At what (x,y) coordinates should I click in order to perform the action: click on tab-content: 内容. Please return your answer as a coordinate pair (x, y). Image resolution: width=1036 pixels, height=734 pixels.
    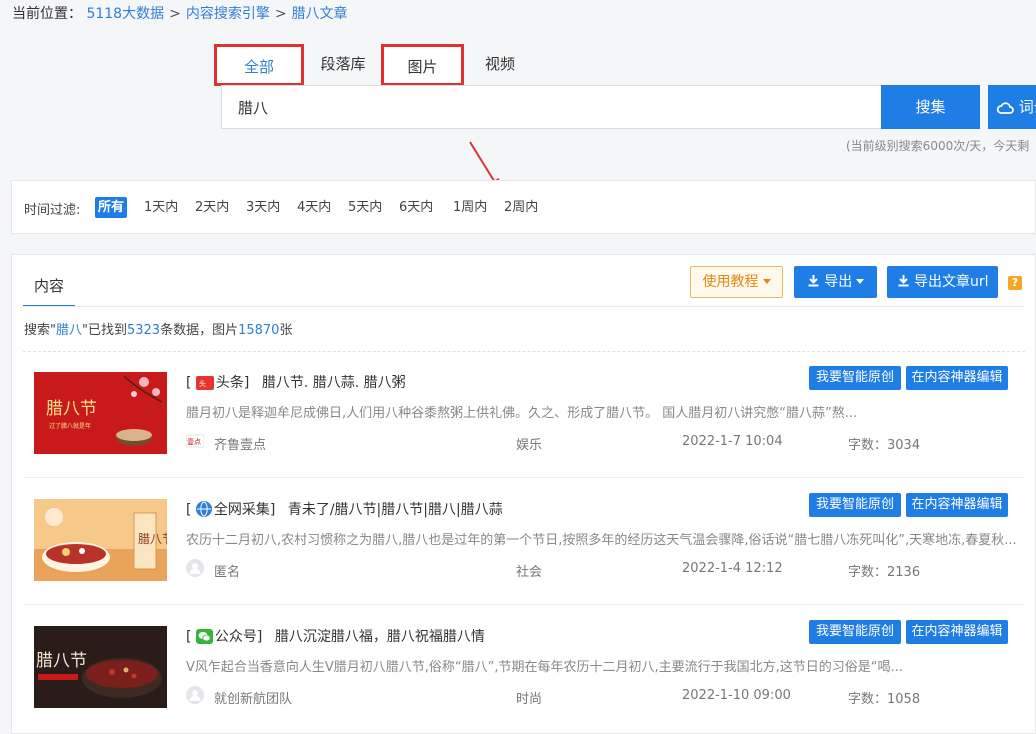
    Looking at the image, I should click on (49, 291).